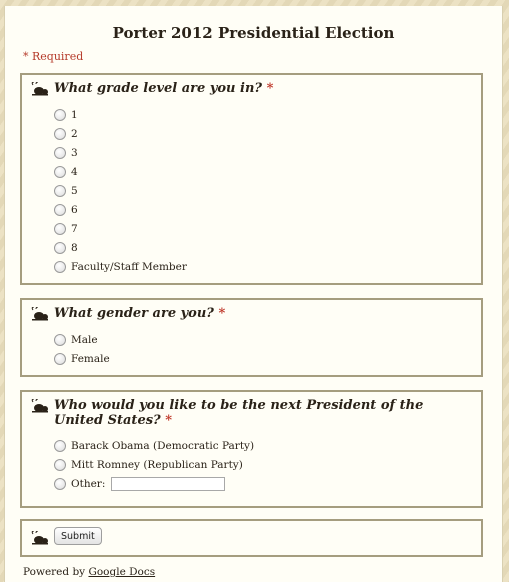 The width and height of the screenshot is (509, 582). I want to click on question-label: What grade level are you in?, so click(158, 88).